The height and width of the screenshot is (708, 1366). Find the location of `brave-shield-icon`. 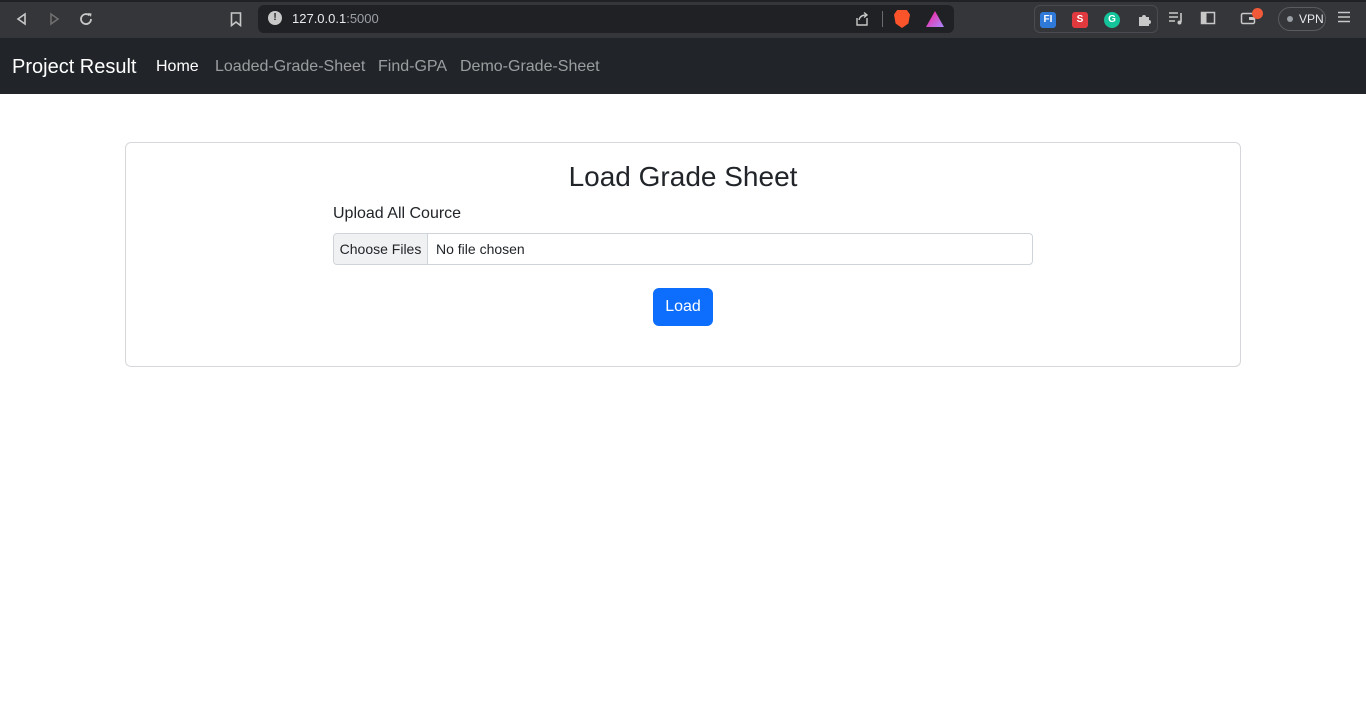

brave-shield-icon is located at coordinates (902, 19).